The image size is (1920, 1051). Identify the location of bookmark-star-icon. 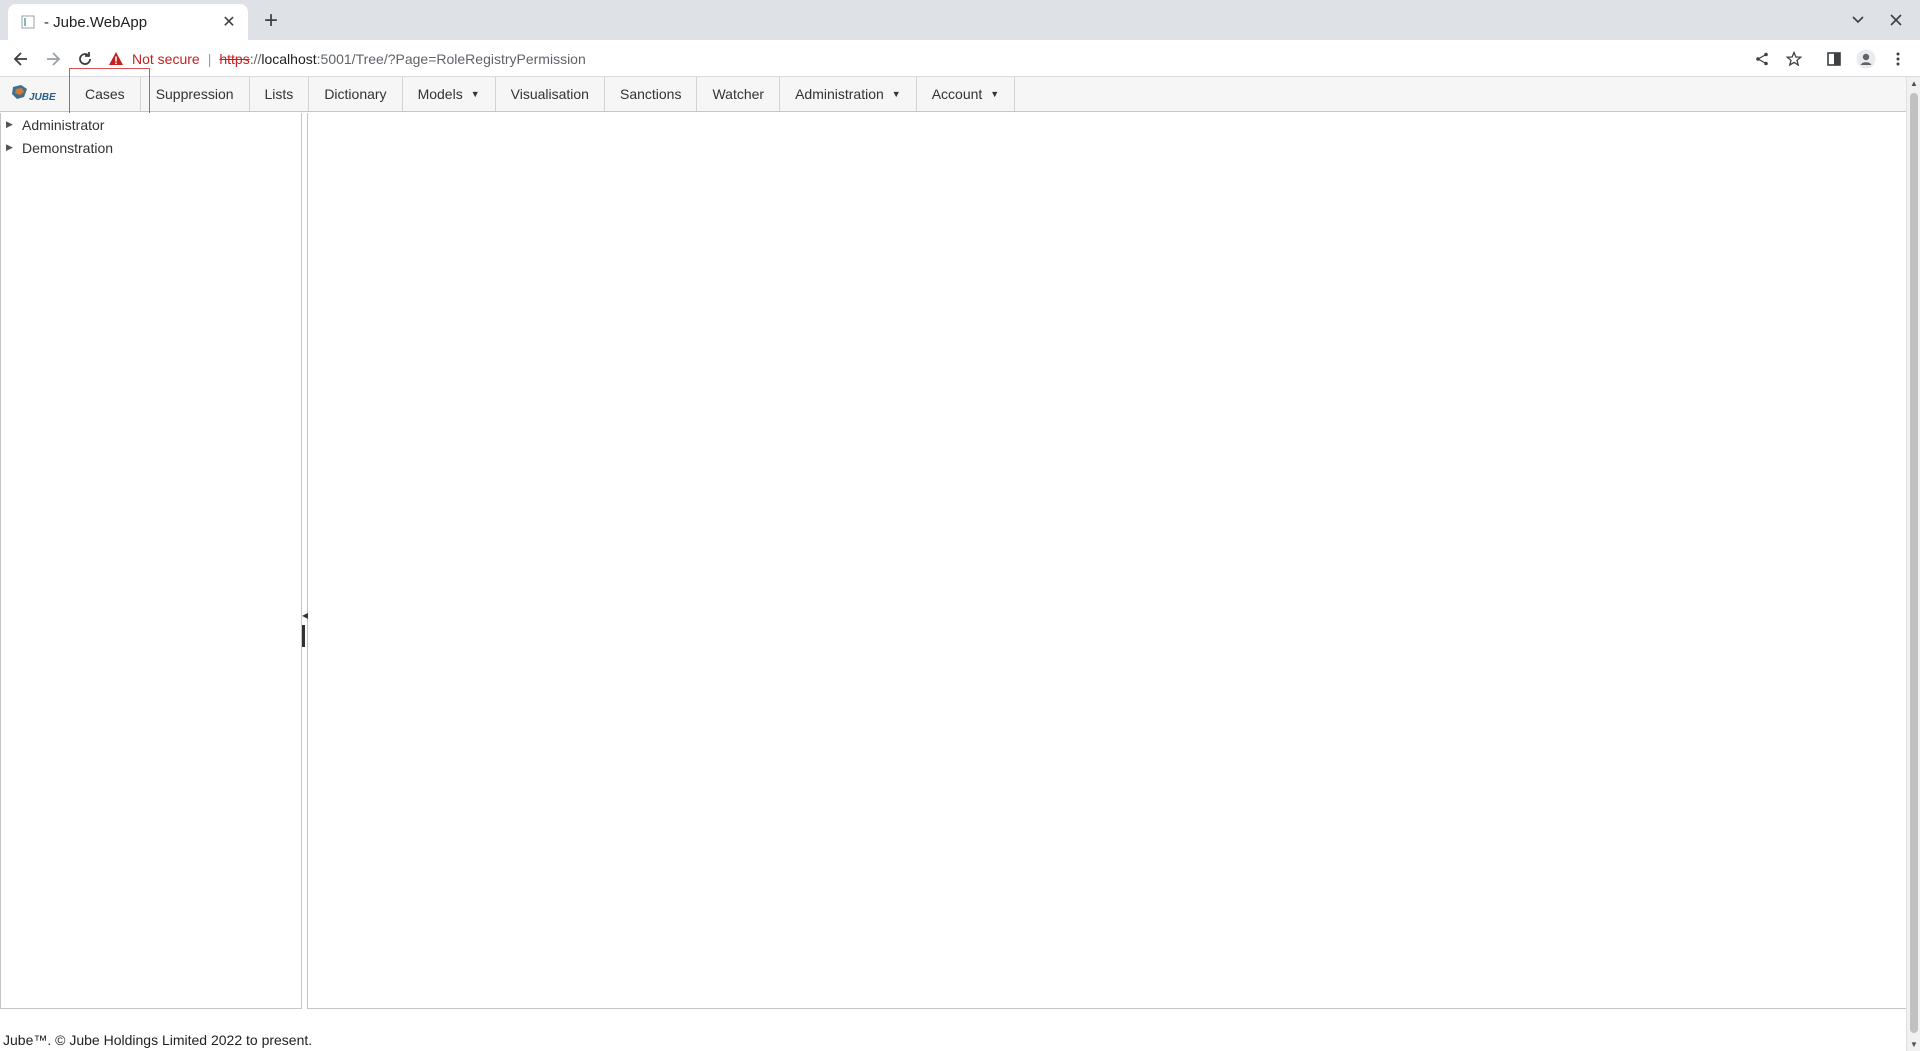
(1794, 59).